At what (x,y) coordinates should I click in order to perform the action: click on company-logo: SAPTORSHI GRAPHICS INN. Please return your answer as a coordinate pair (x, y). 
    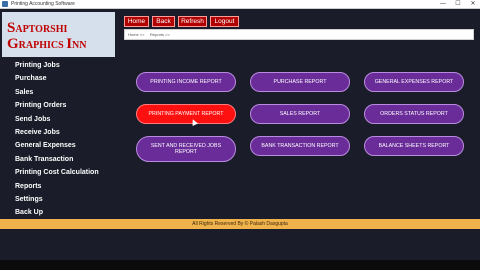
    Looking at the image, I should click on (58, 34).